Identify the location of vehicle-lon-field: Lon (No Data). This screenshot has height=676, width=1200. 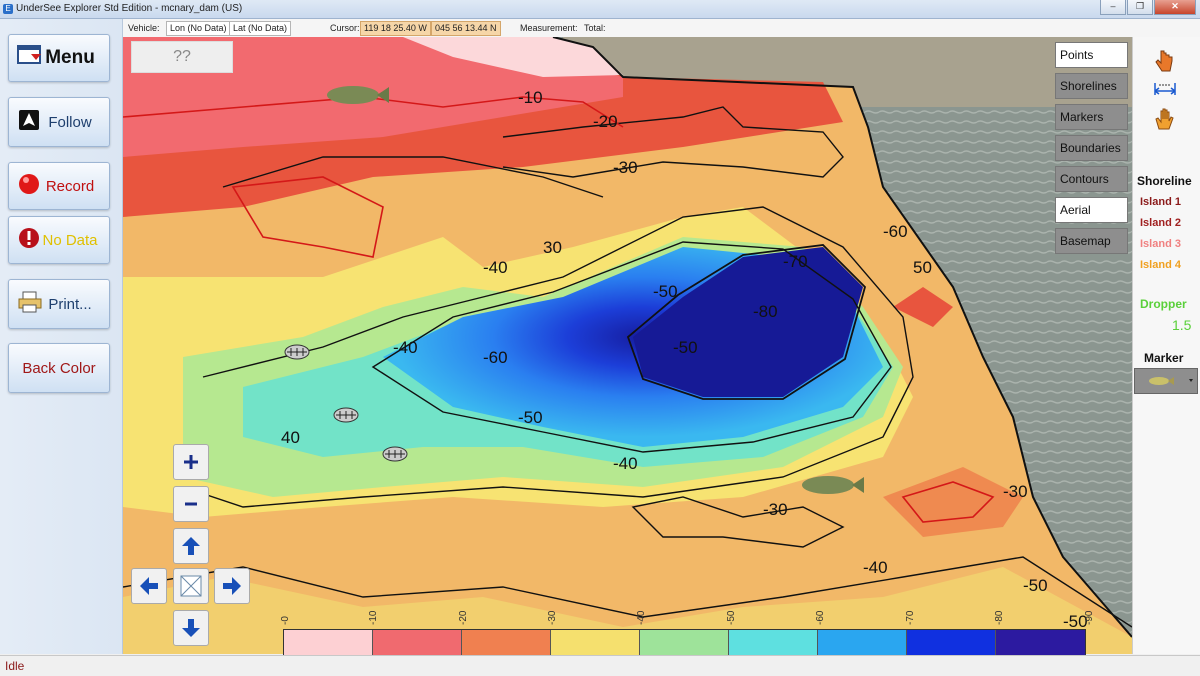
(198, 28).